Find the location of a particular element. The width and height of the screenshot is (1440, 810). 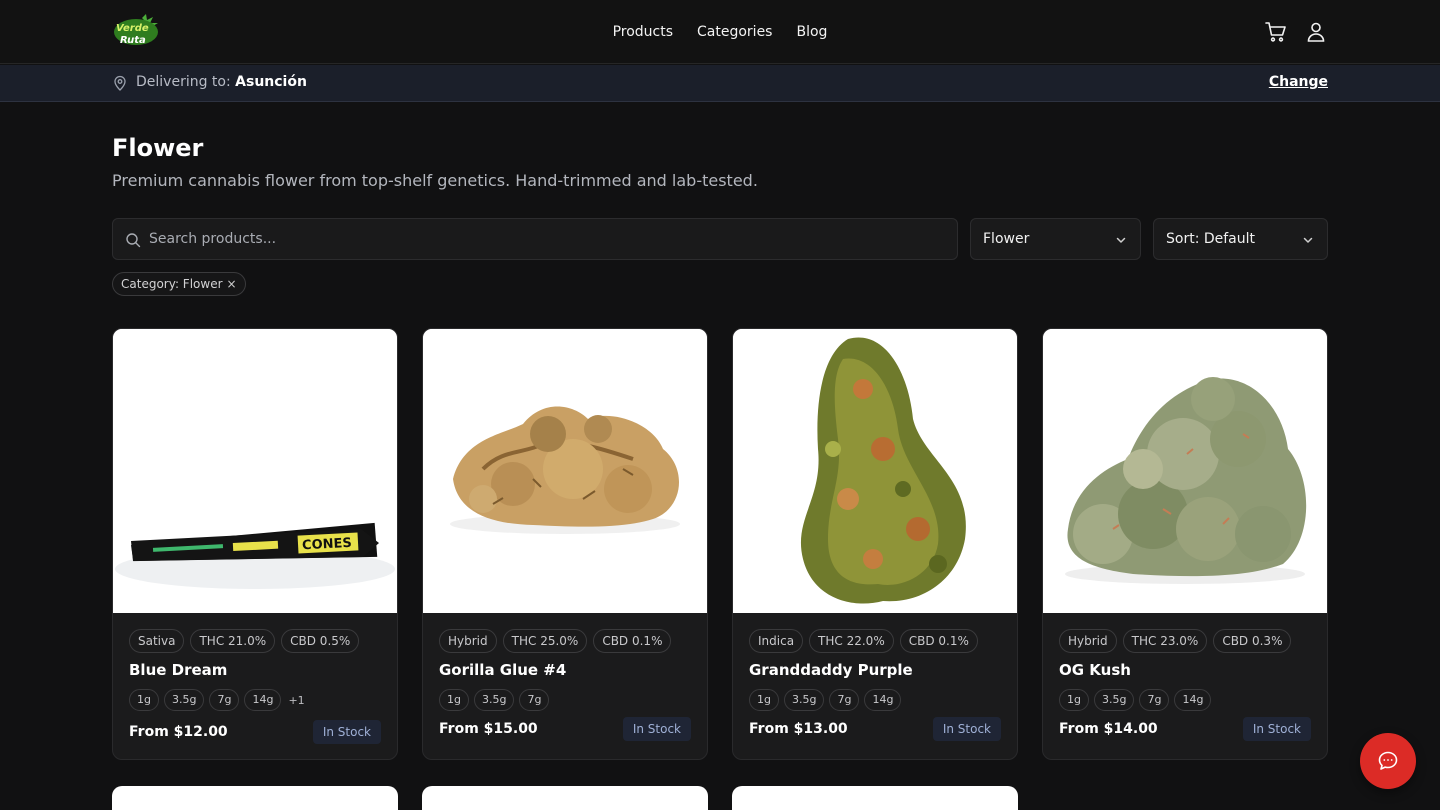

delivery-bar: Delivering to: Asunción Change is located at coordinates (720, 83).